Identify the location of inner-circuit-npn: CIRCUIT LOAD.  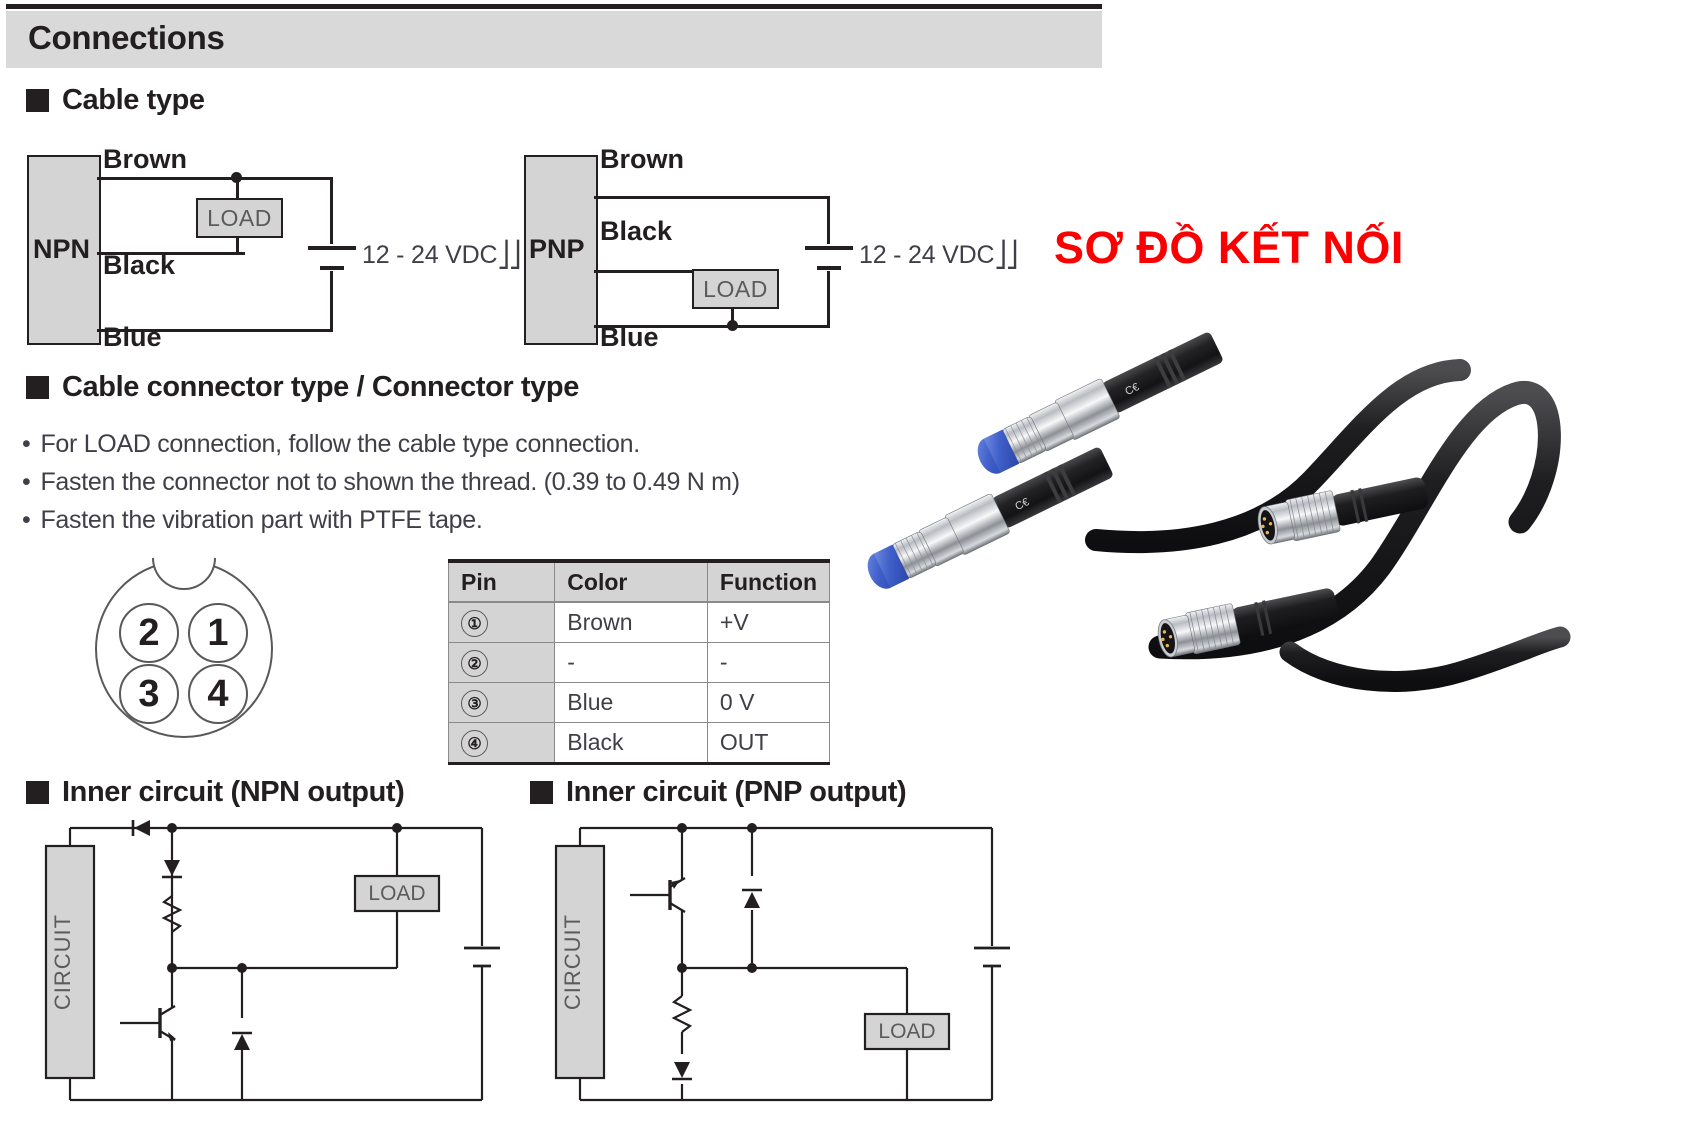
(277, 968).